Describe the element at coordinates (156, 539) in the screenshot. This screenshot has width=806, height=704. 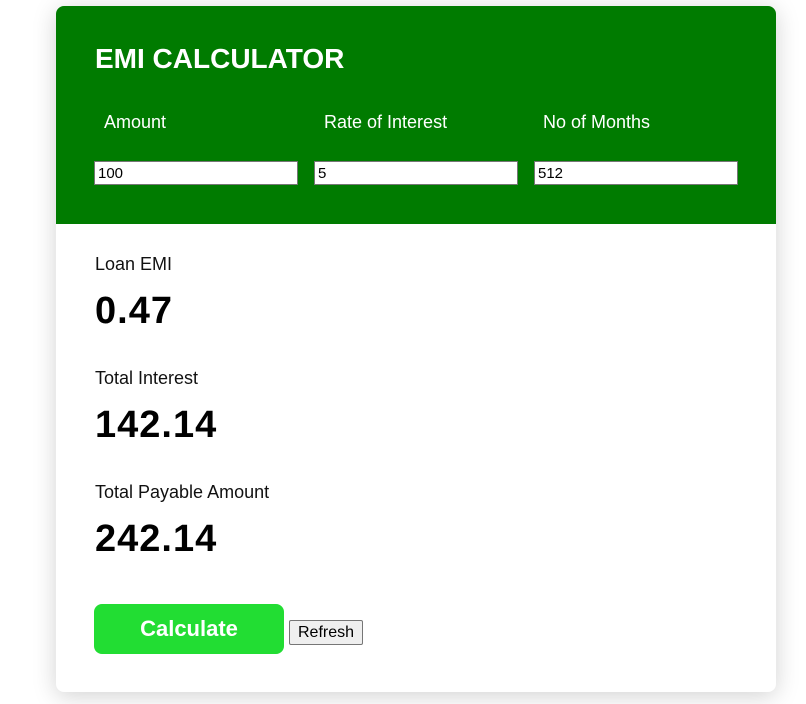
I see `total-payable-amount-value: 242.14` at that location.